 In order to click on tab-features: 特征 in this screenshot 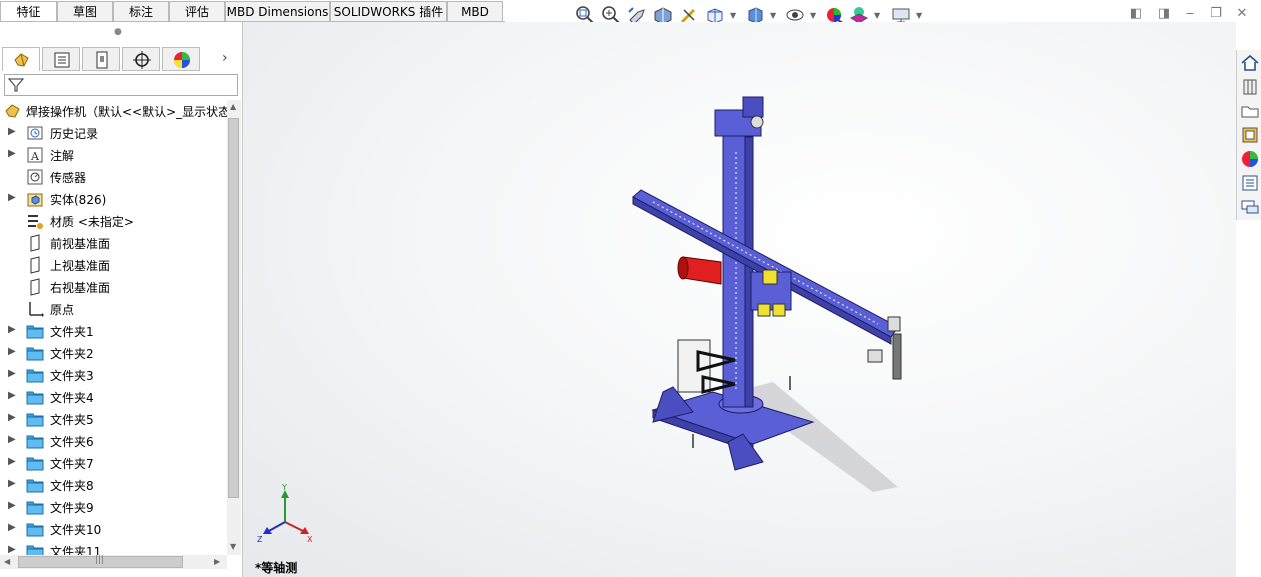, I will do `click(28, 11)`.